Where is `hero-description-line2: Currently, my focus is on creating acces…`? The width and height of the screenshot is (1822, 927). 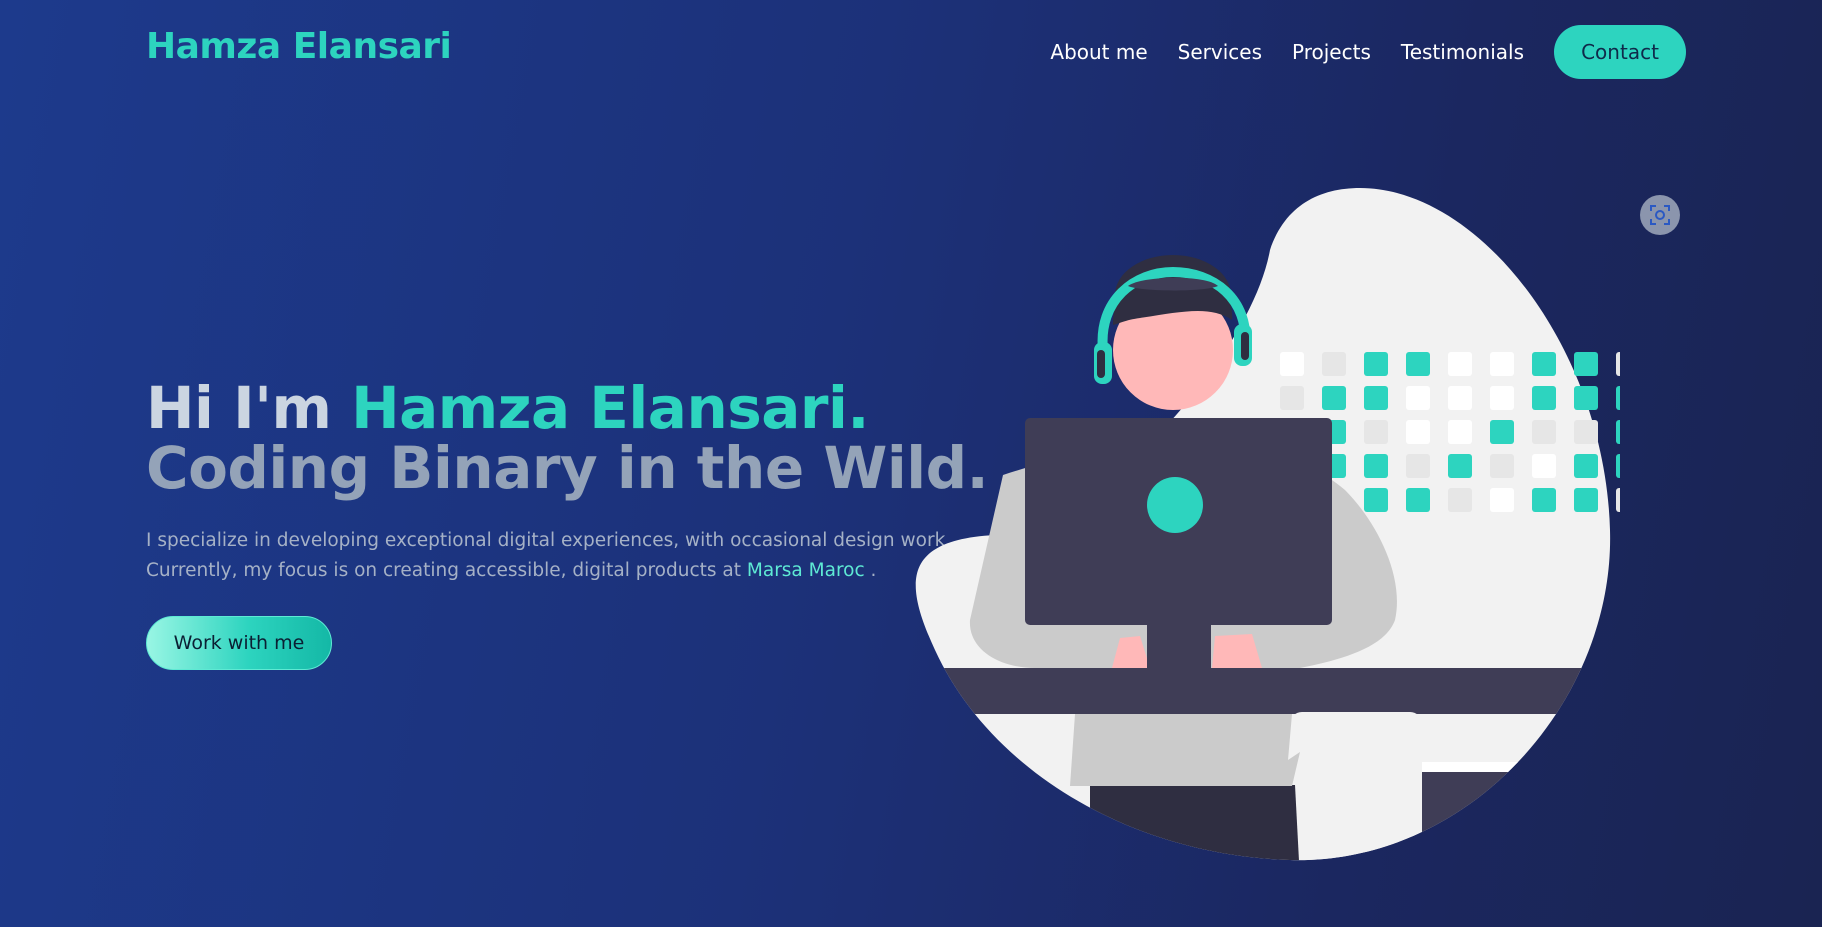
hero-description-line2: Currently, my focus is on creating acces… is located at coordinates (443, 570).